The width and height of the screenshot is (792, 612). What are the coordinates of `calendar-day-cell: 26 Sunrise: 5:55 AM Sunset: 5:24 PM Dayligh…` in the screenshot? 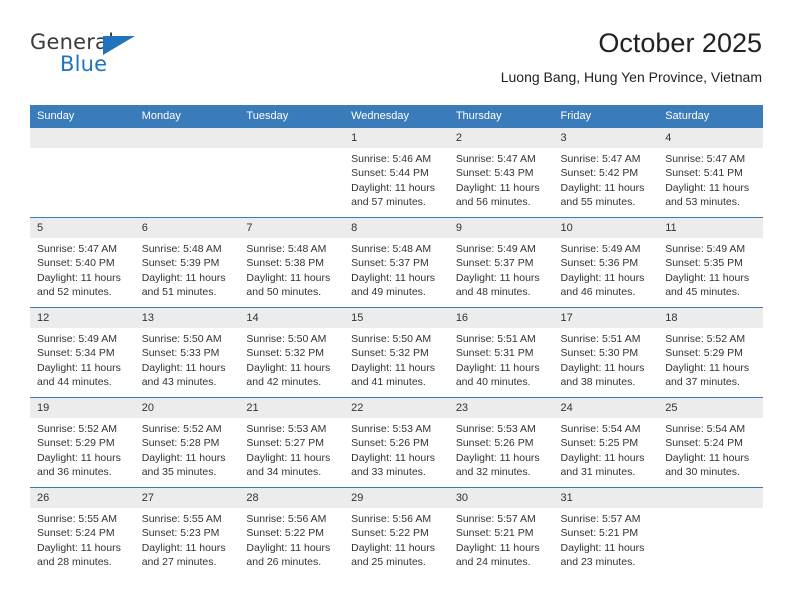 It's located at (82, 532).